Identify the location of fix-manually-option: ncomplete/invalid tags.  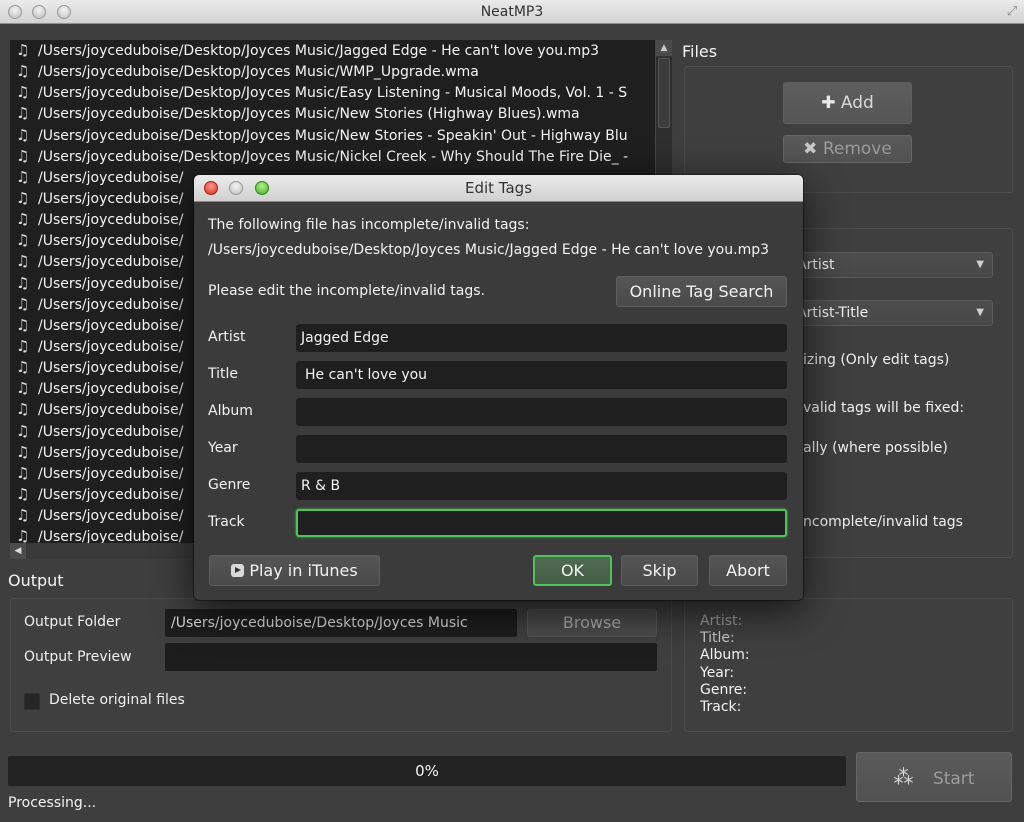
(883, 522).